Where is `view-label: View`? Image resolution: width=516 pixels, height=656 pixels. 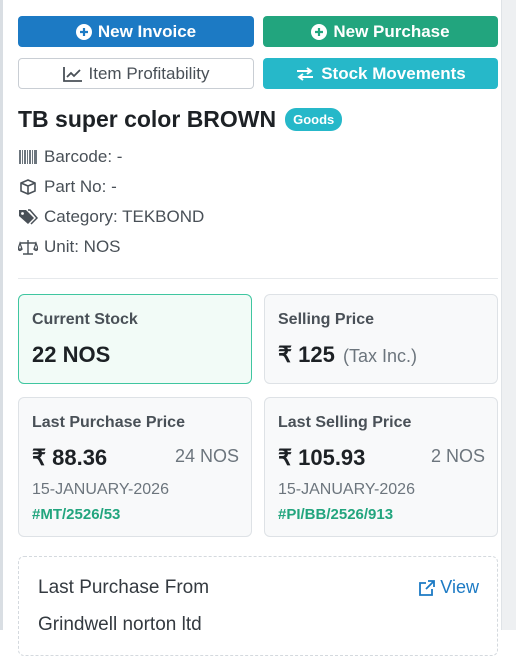 view-label: View is located at coordinates (459, 587).